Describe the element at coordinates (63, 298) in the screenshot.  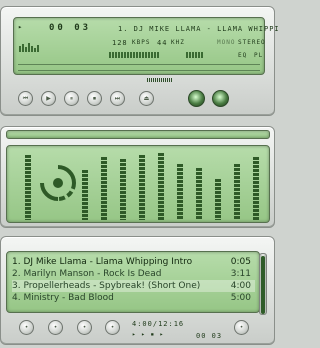
I see `track-name: 4. Ministry - Bad Blood` at that location.